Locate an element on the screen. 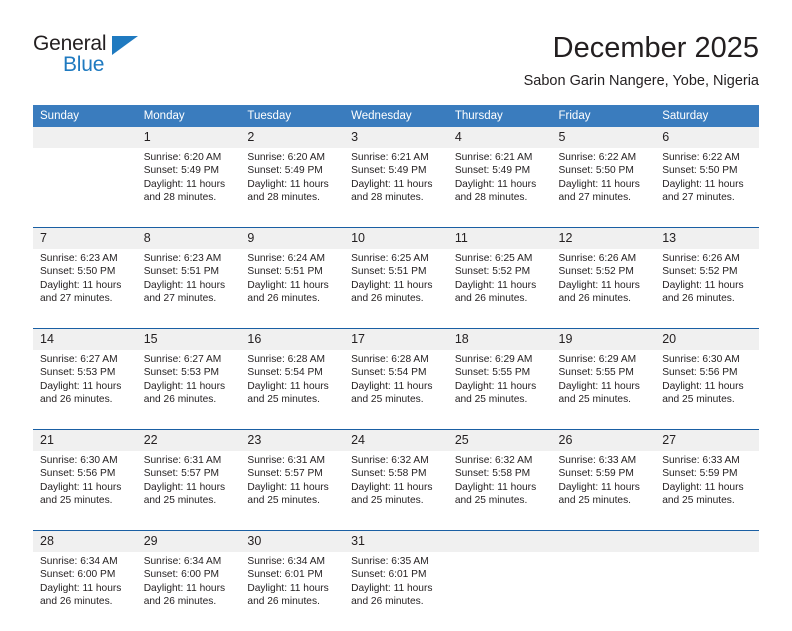  day-number-cell: 14 is located at coordinates (85, 339).